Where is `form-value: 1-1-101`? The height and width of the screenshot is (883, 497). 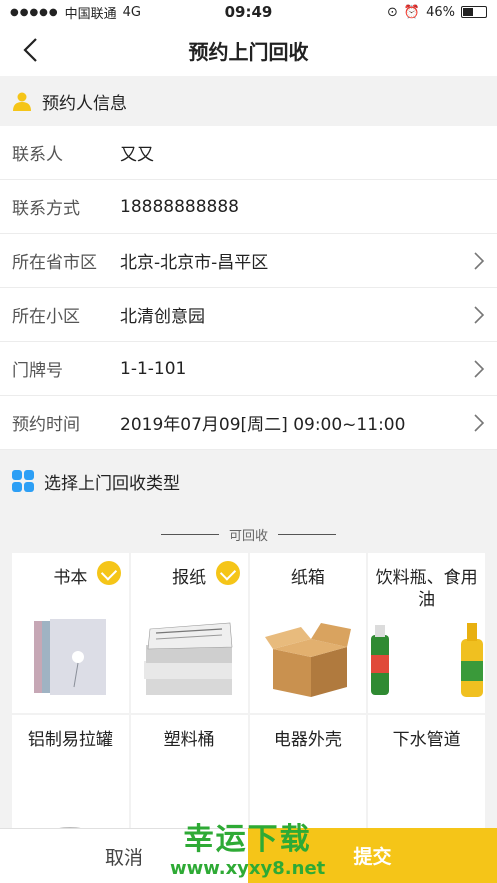 form-value: 1-1-101 is located at coordinates (153, 368).